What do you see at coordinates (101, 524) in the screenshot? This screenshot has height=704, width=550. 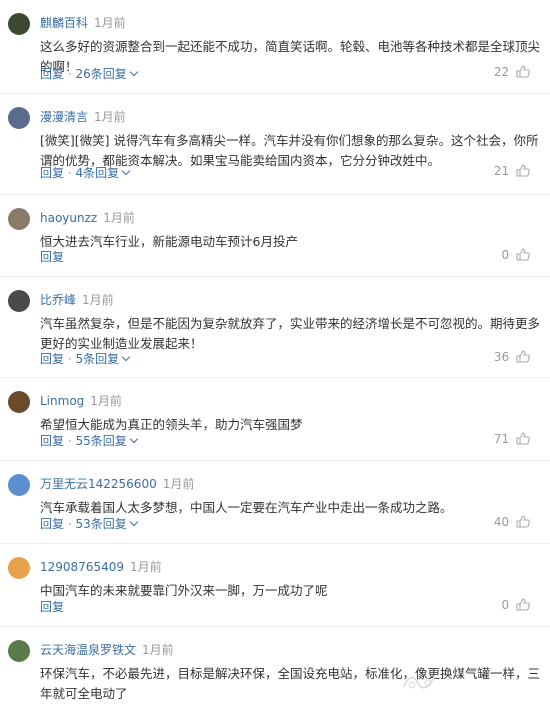 I see `replies-count: 53条回复` at bounding box center [101, 524].